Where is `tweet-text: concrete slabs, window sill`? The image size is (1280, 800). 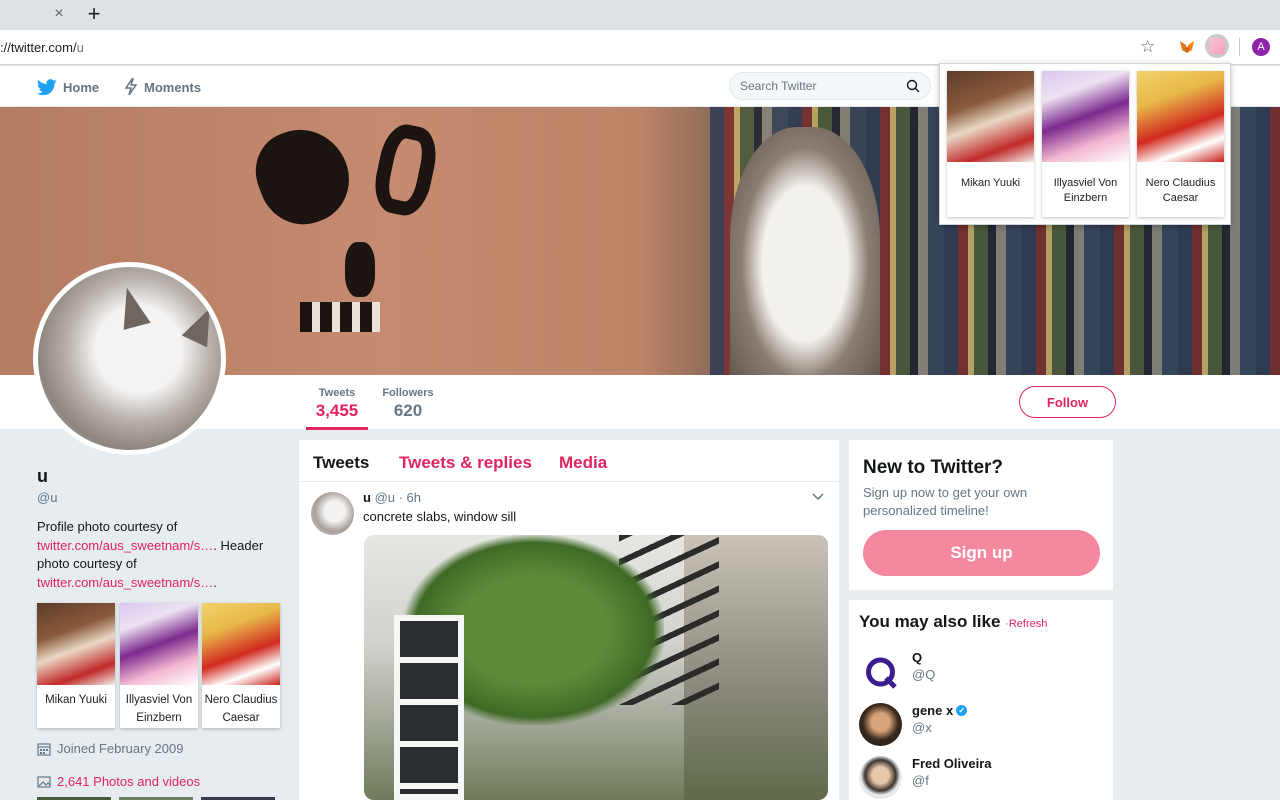
tweet-text: concrete slabs, window sill is located at coordinates (440, 516).